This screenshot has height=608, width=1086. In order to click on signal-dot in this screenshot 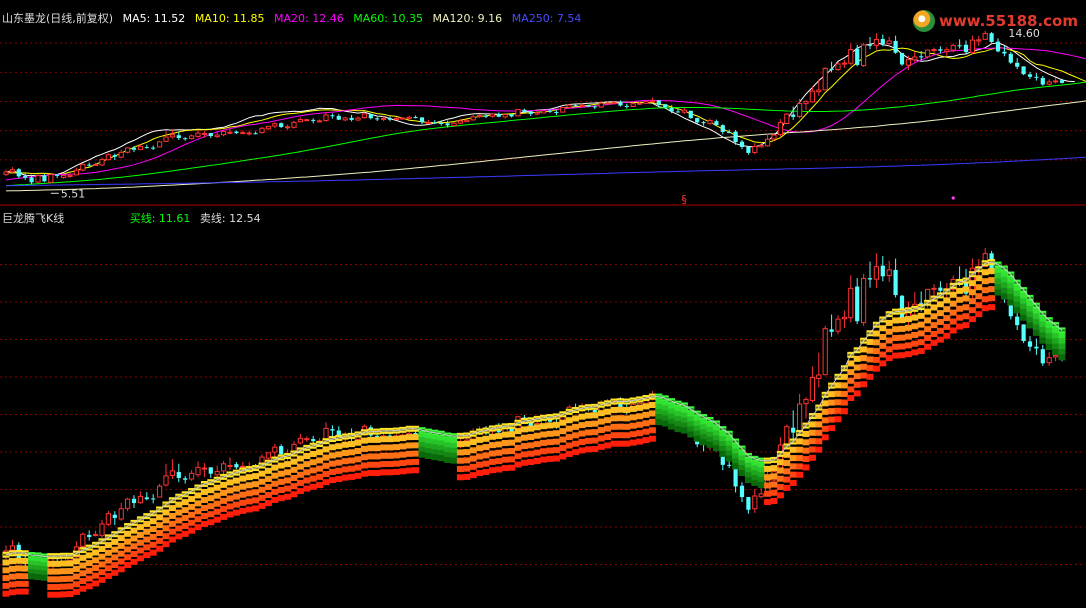, I will do `click(953, 198)`.